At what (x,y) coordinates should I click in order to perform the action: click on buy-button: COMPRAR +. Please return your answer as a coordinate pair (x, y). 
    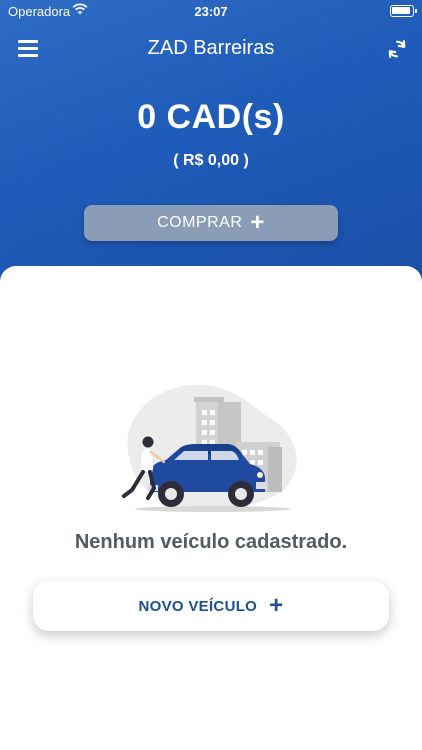
    Looking at the image, I should click on (211, 223).